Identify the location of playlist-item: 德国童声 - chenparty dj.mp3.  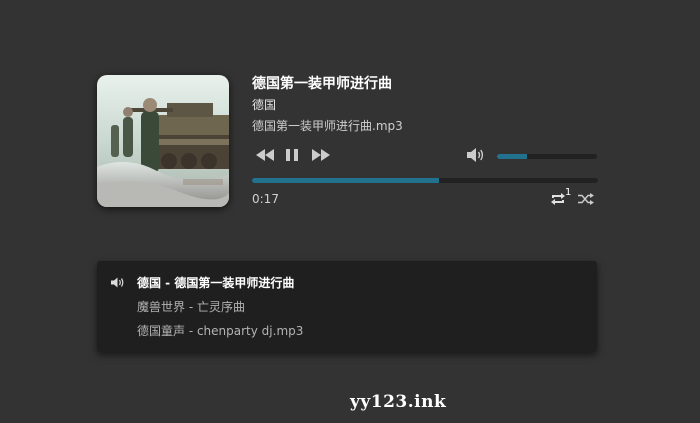
(220, 330).